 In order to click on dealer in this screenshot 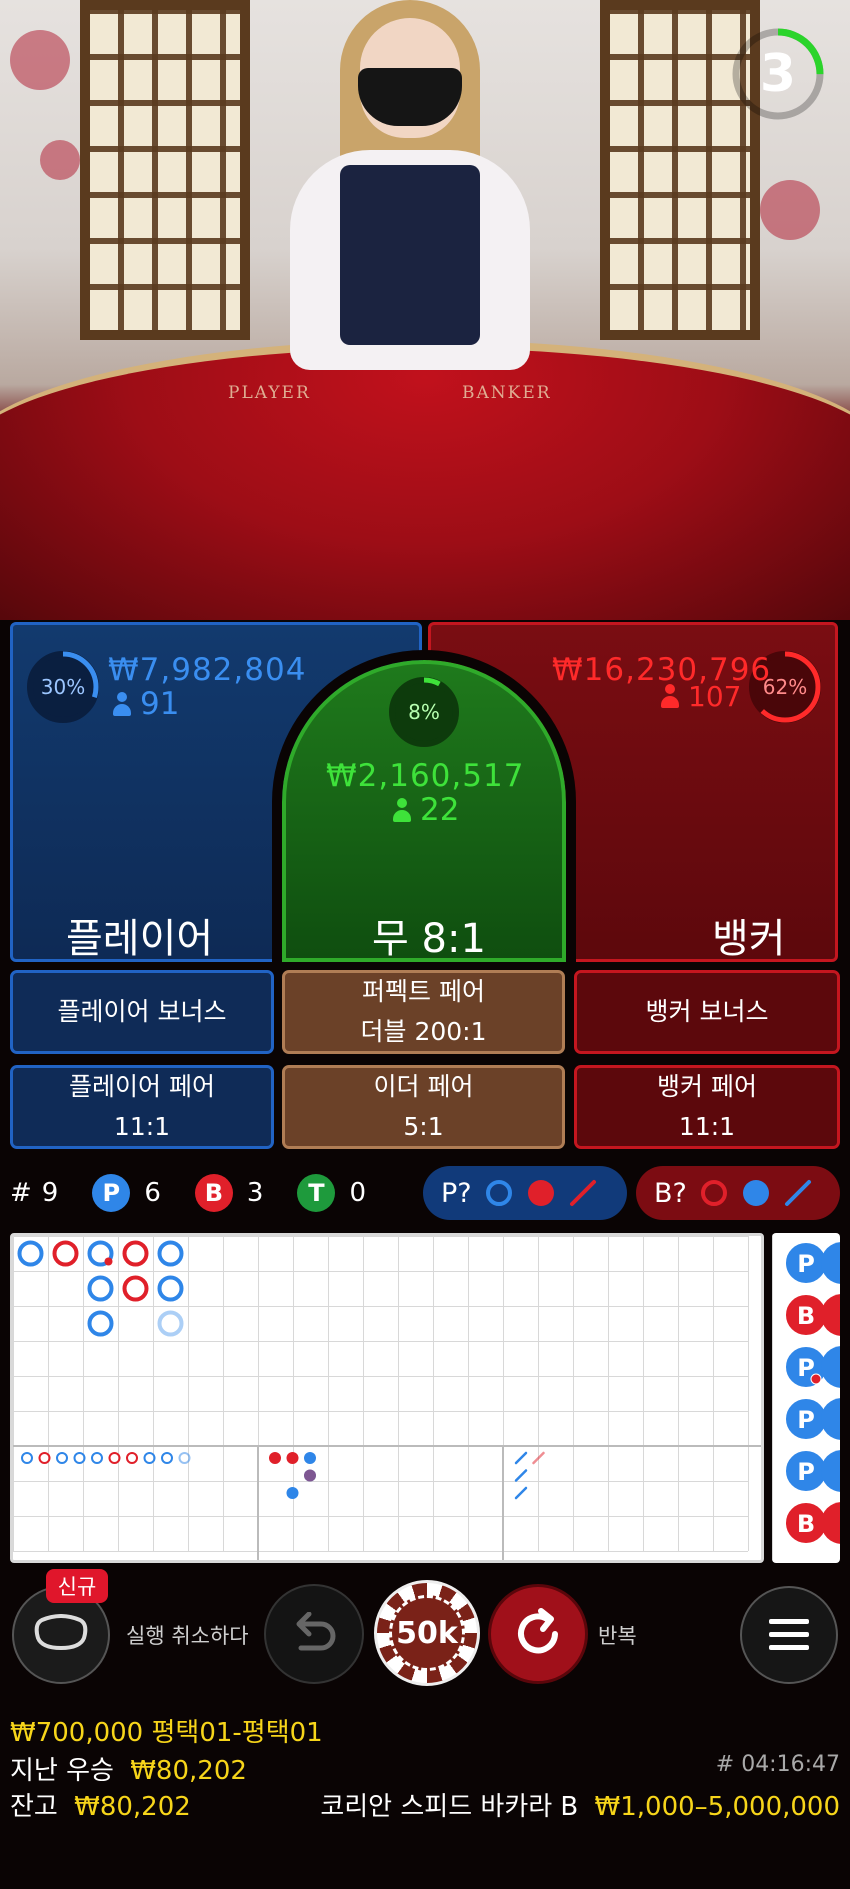, I will do `click(410, 185)`.